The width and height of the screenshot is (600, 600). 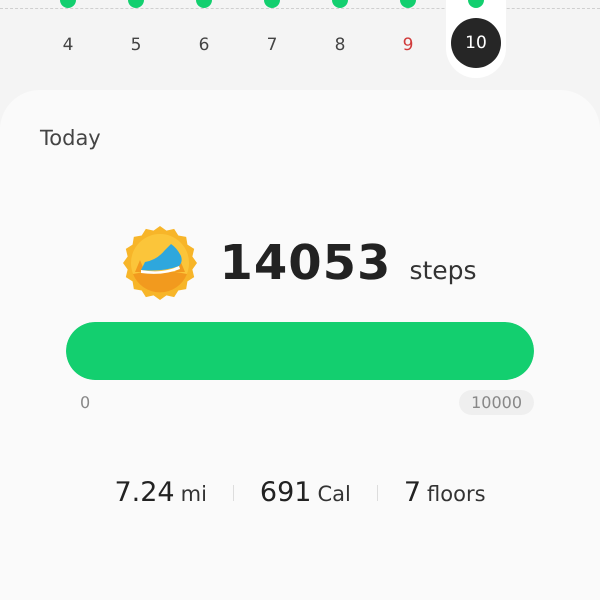 I want to click on shoe-badge-icon, so click(x=160, y=263).